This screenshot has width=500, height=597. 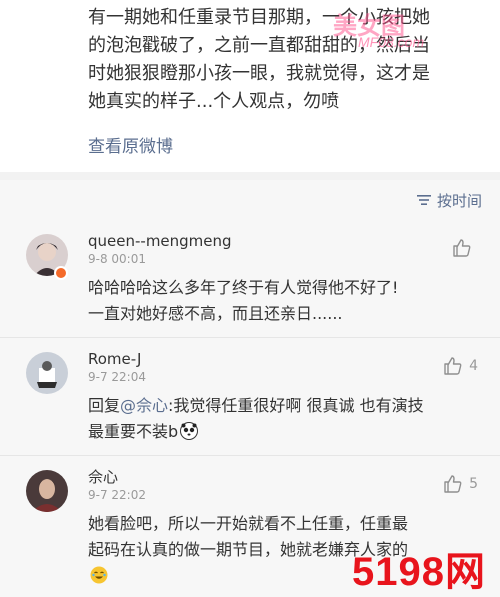 What do you see at coordinates (285, 359) in the screenshot?
I see `comment-username: Rome-J` at bounding box center [285, 359].